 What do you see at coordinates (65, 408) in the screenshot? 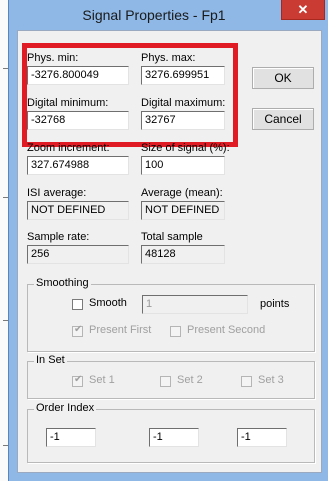
I see `order-index-group-title: Order Index` at bounding box center [65, 408].